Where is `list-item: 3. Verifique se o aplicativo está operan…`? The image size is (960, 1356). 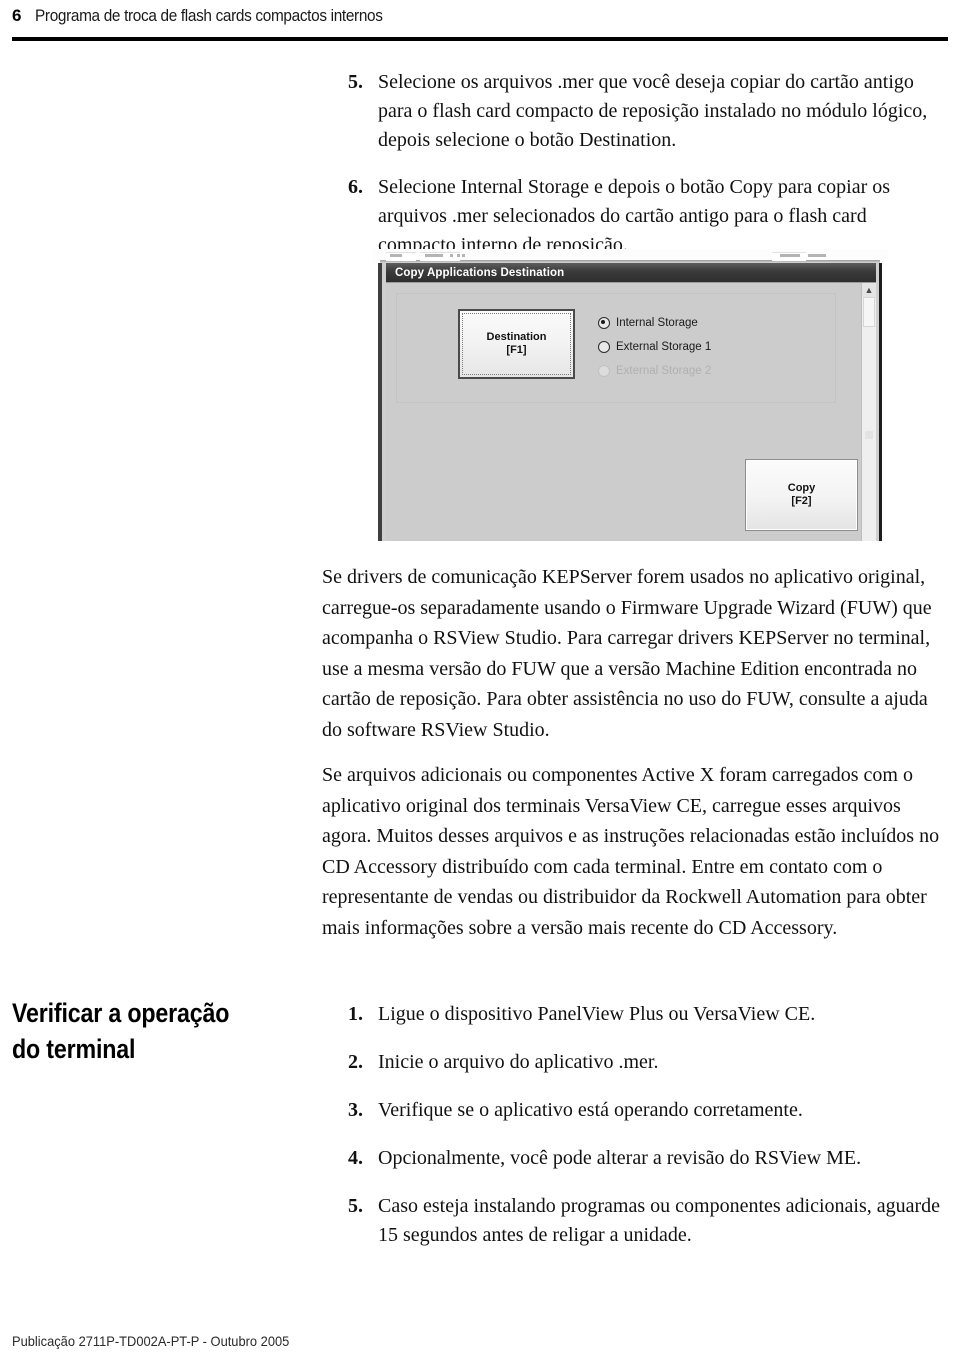 list-item: 3. Verifique se o aplicativo está operan… is located at coordinates (648, 1110).